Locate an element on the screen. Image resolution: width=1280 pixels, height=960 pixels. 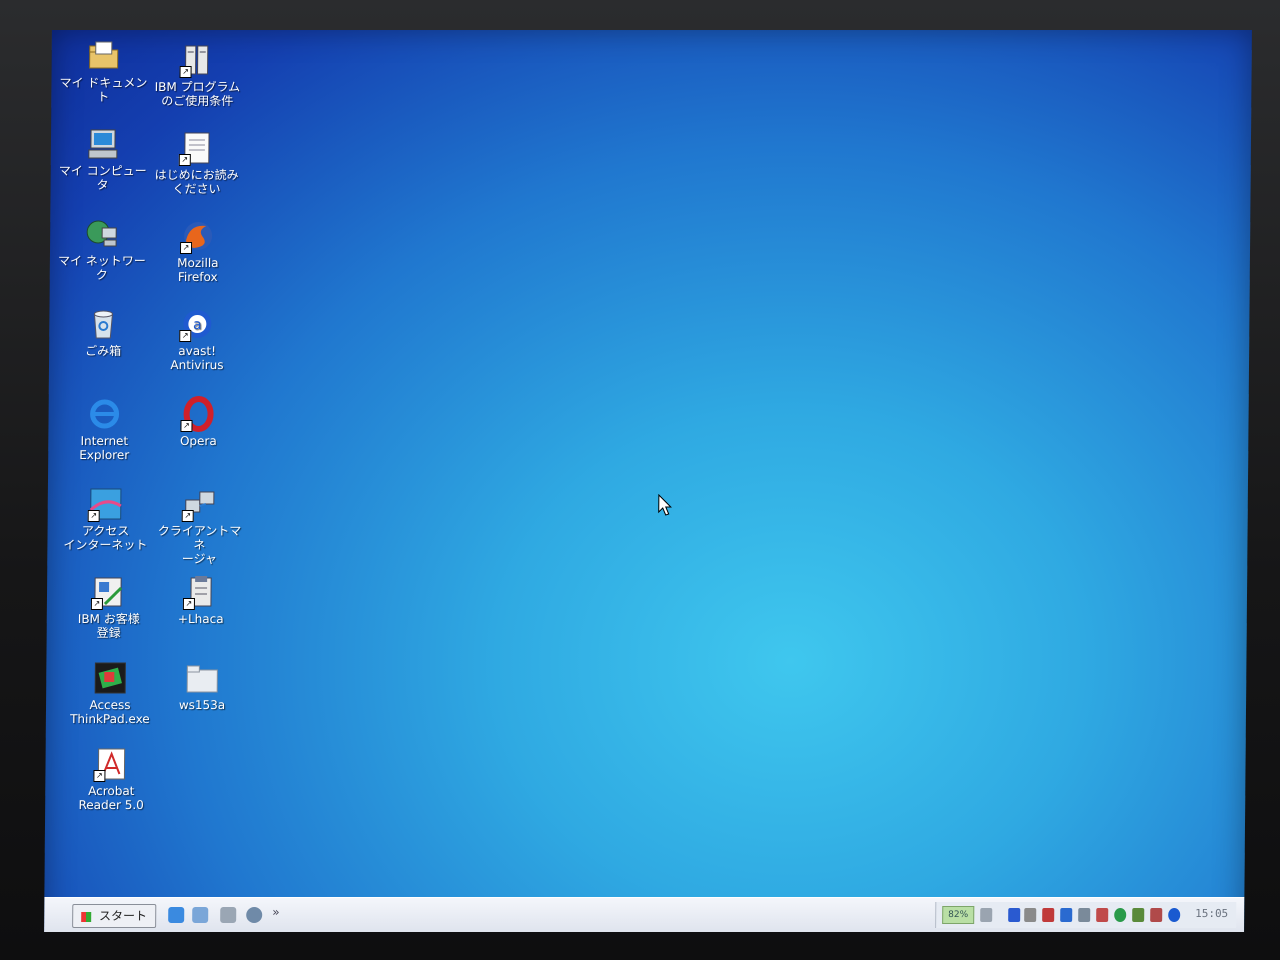
mouse-cursor-icon is located at coordinates (665, 505).